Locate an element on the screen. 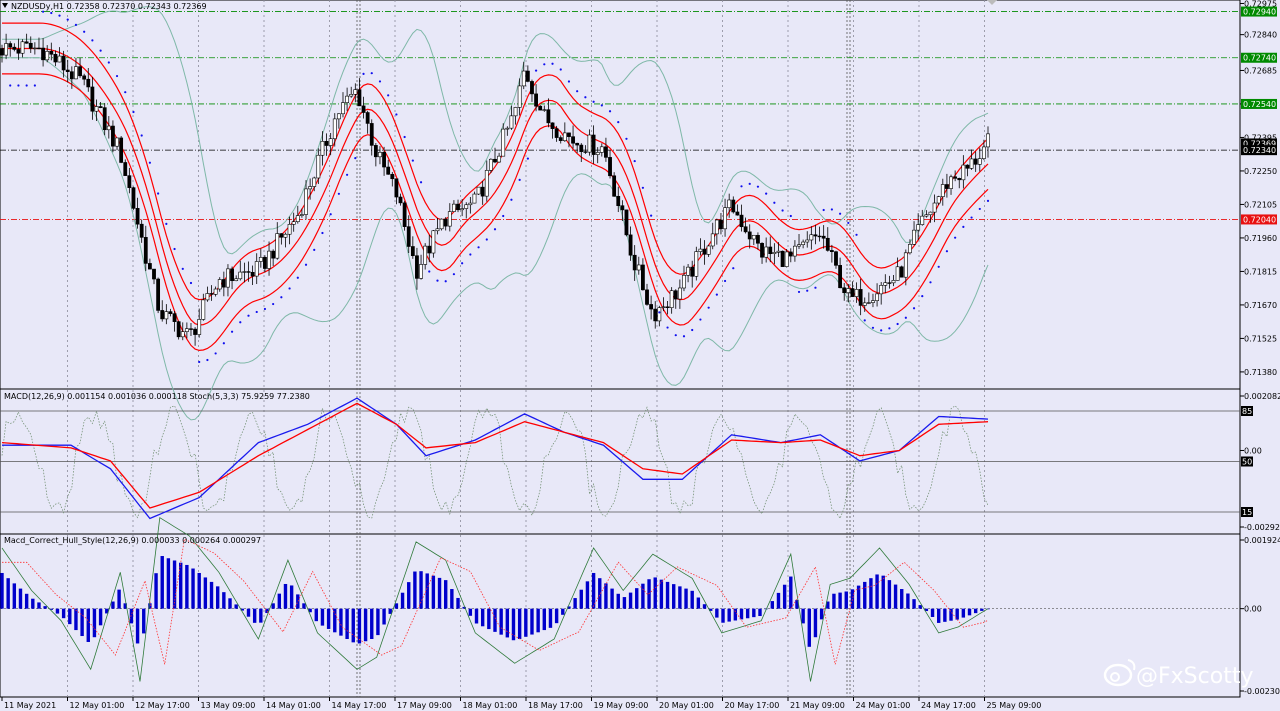 The image size is (1280, 711). price-label: 0.72040 is located at coordinates (1259, 219).